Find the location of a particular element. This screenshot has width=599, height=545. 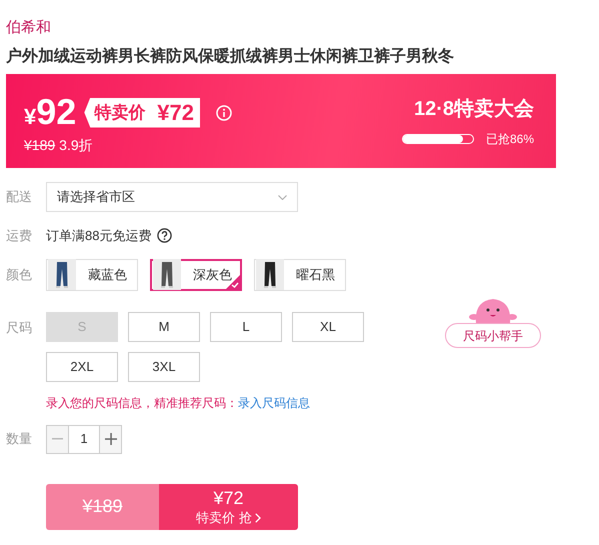

product-title: 户外加绒运动裤男长裤防风保暖抓绒裤男士休闲裤卫裤子男秋冬 is located at coordinates (230, 57).